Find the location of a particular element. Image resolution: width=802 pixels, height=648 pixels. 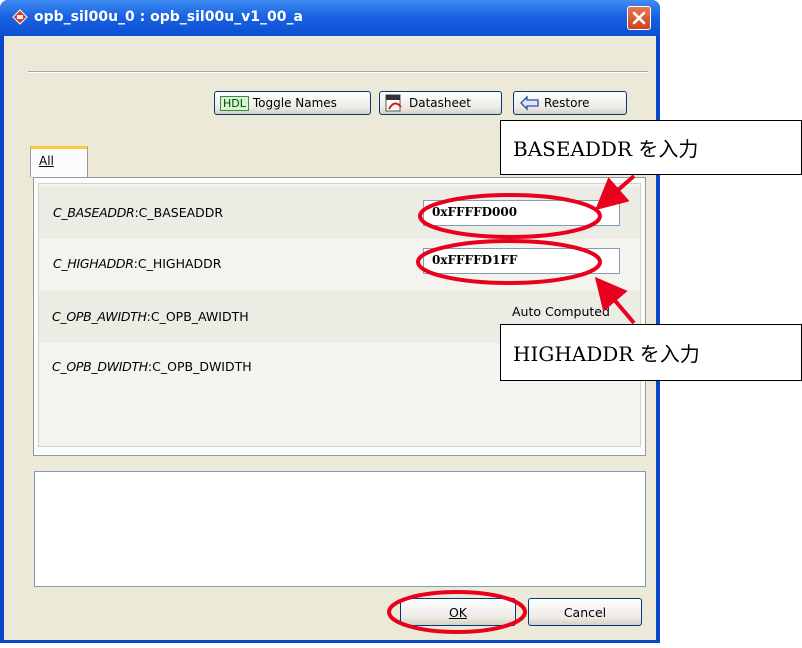

baseaddr-arrow is located at coordinates (615, 192).